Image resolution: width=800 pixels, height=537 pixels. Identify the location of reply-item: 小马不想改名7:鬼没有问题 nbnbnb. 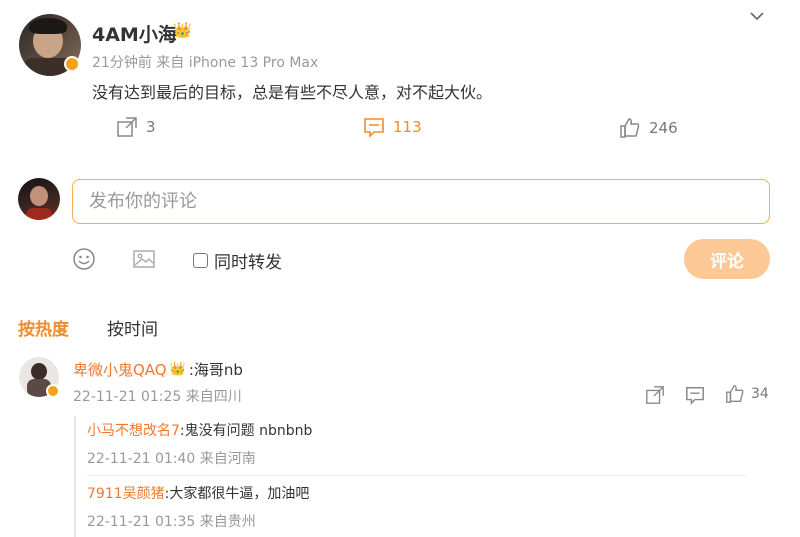
(199, 430).